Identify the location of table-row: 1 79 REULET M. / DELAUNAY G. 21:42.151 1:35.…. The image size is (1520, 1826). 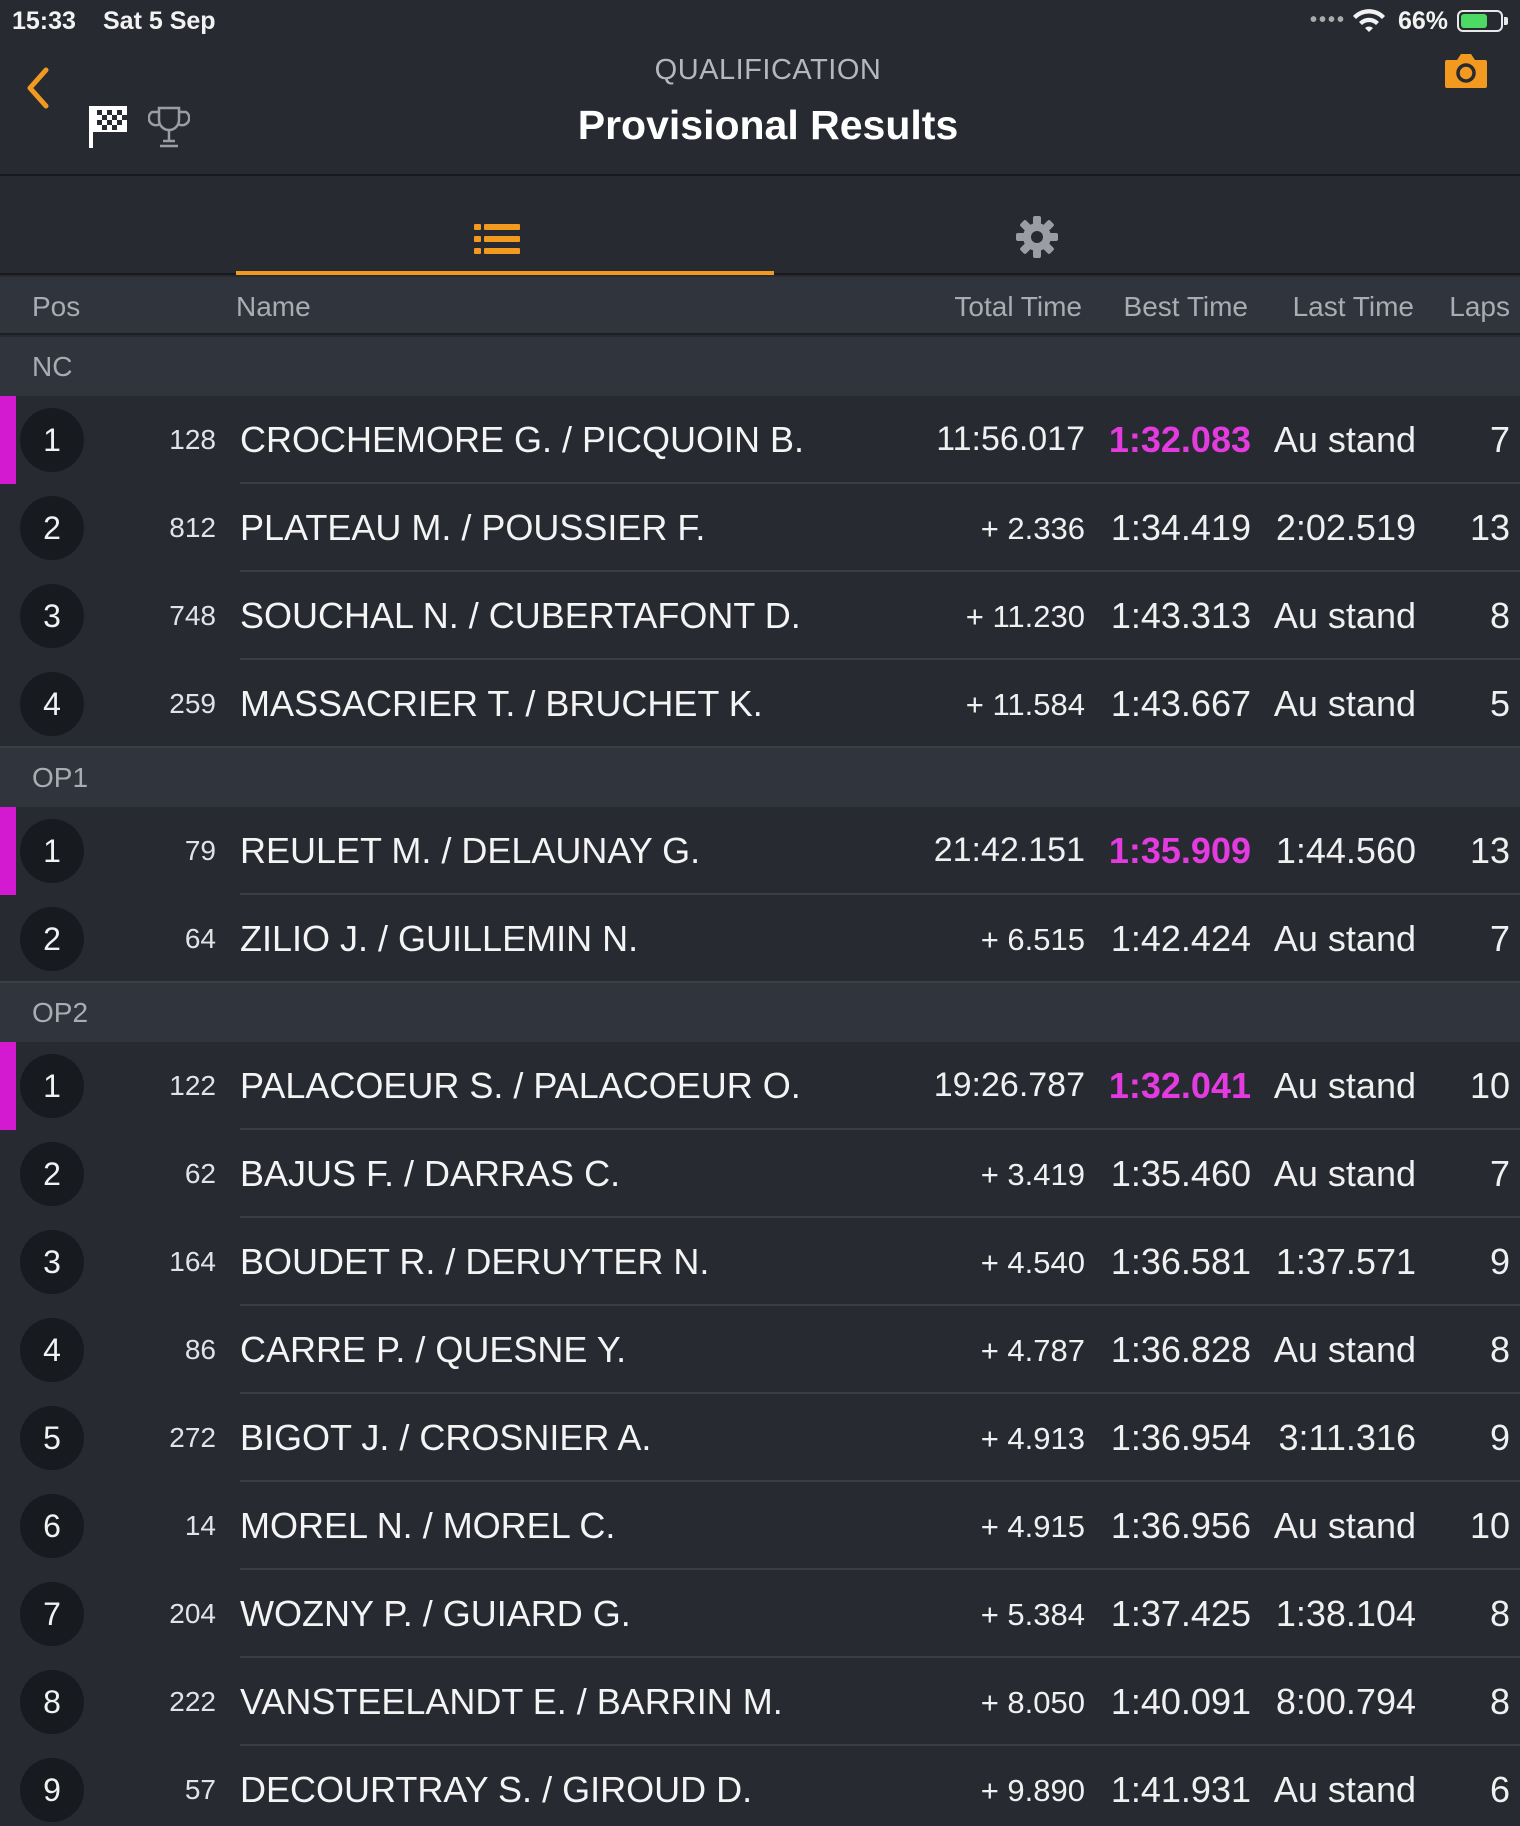
(760, 851).